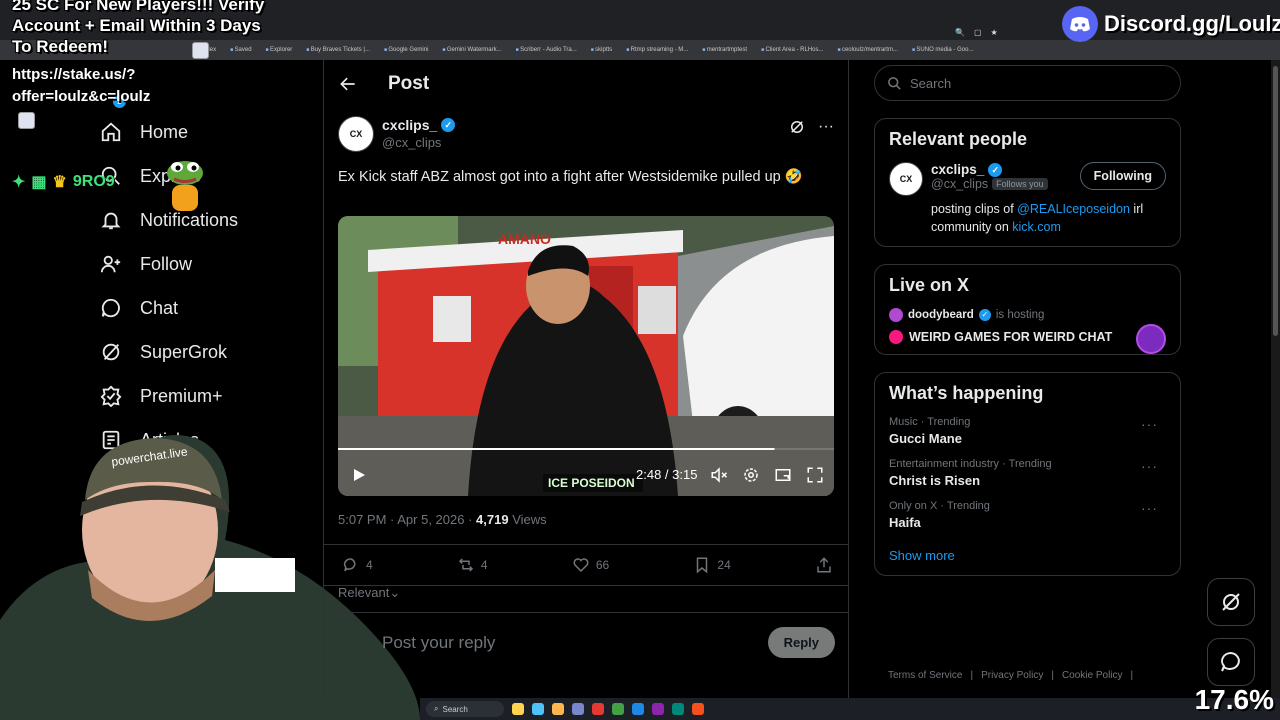 The height and width of the screenshot is (720, 1280). I want to click on author-name: cxclips_, so click(409, 125).